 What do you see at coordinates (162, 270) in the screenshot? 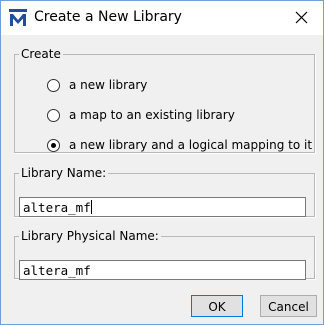
I see `library-physical-name-input: altera_mf` at bounding box center [162, 270].